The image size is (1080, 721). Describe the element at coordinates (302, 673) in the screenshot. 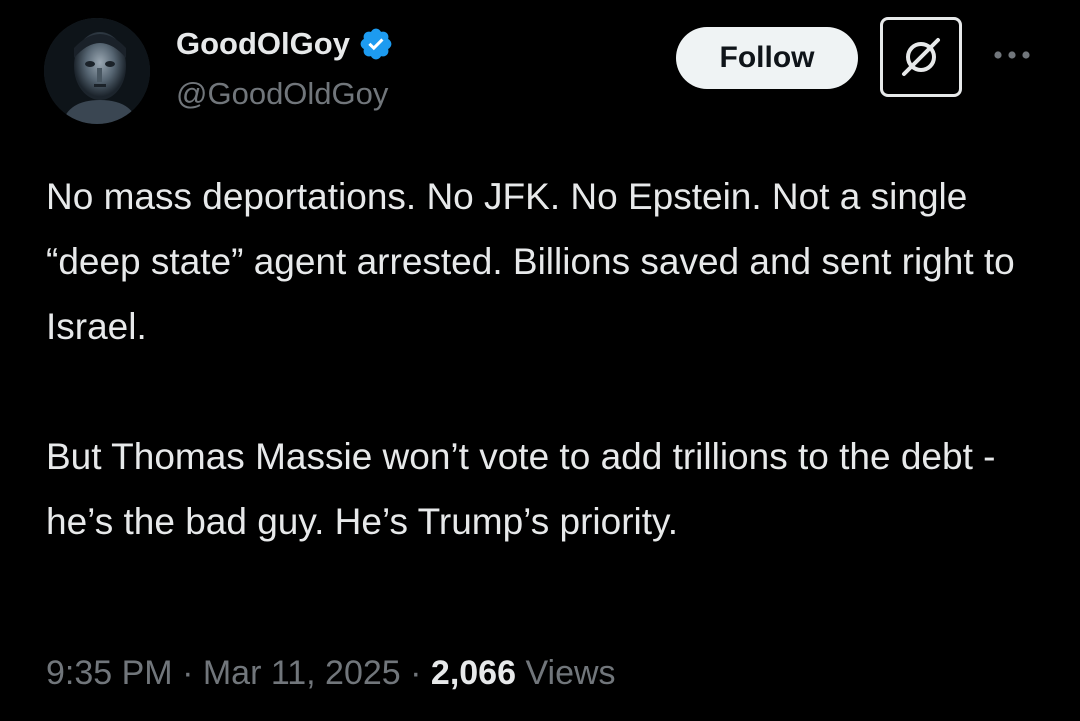

I see `tweet-date: Mar 11, 2025` at that location.